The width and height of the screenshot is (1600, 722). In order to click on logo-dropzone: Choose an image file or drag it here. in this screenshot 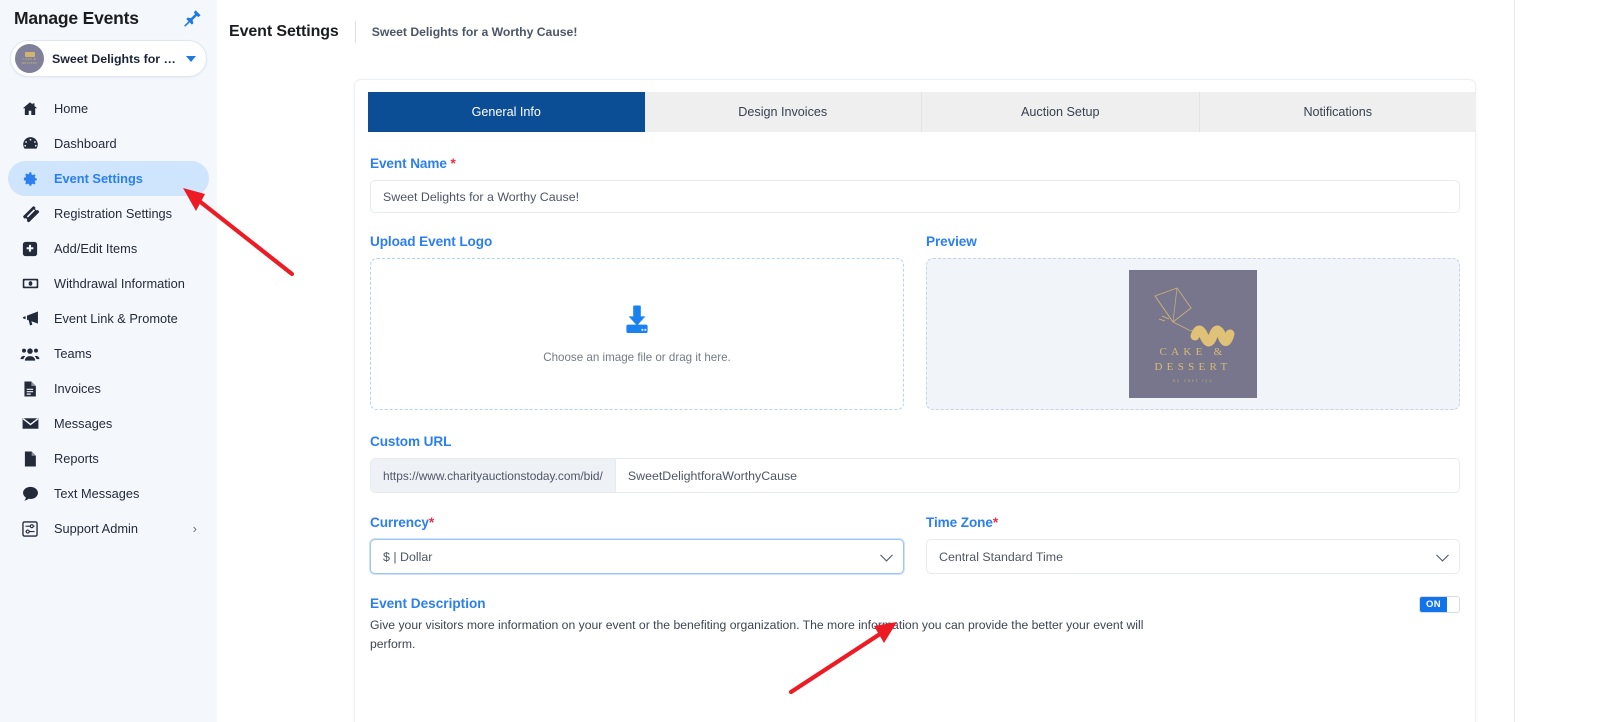, I will do `click(637, 334)`.